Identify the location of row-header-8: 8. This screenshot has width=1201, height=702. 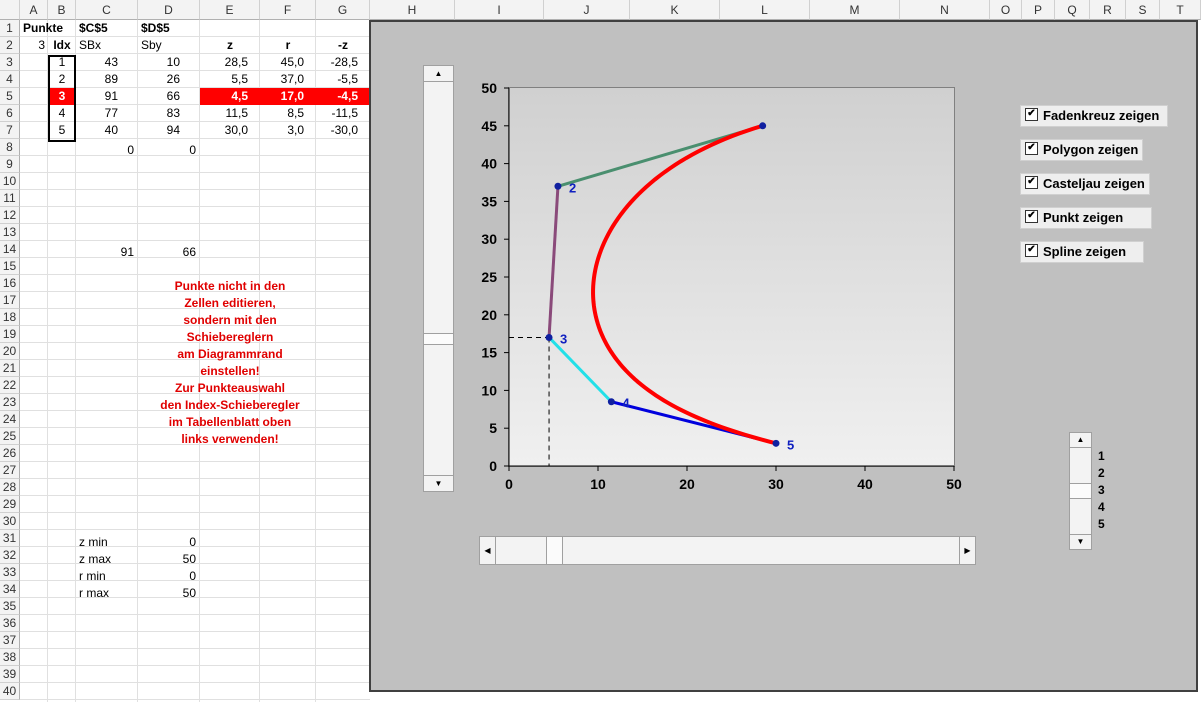
(10, 147).